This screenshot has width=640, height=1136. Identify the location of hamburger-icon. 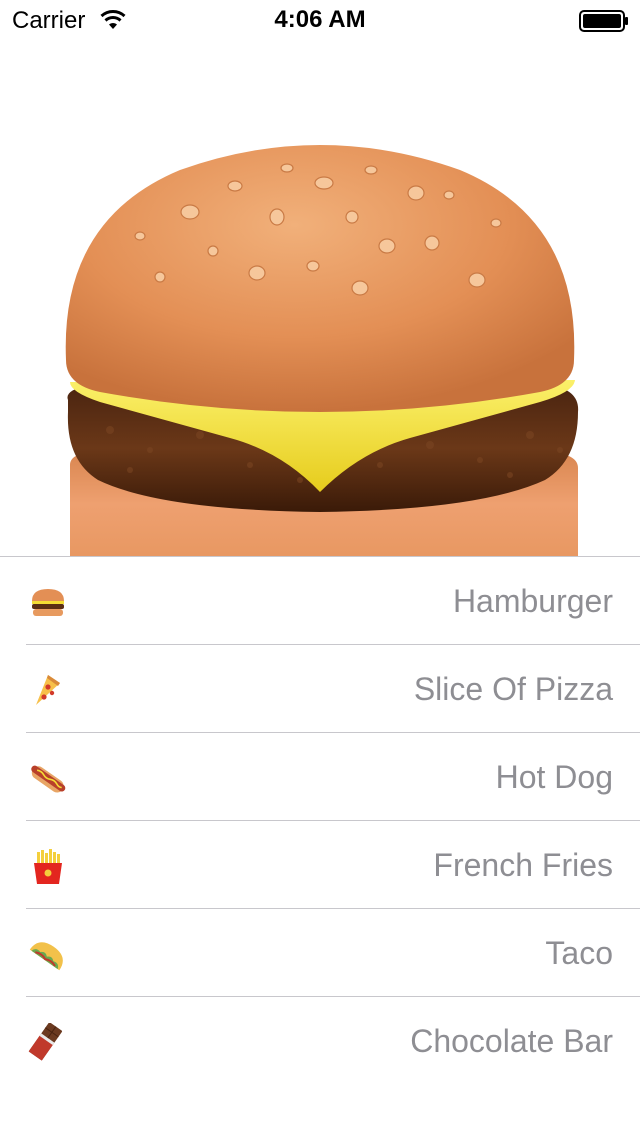
(48, 602).